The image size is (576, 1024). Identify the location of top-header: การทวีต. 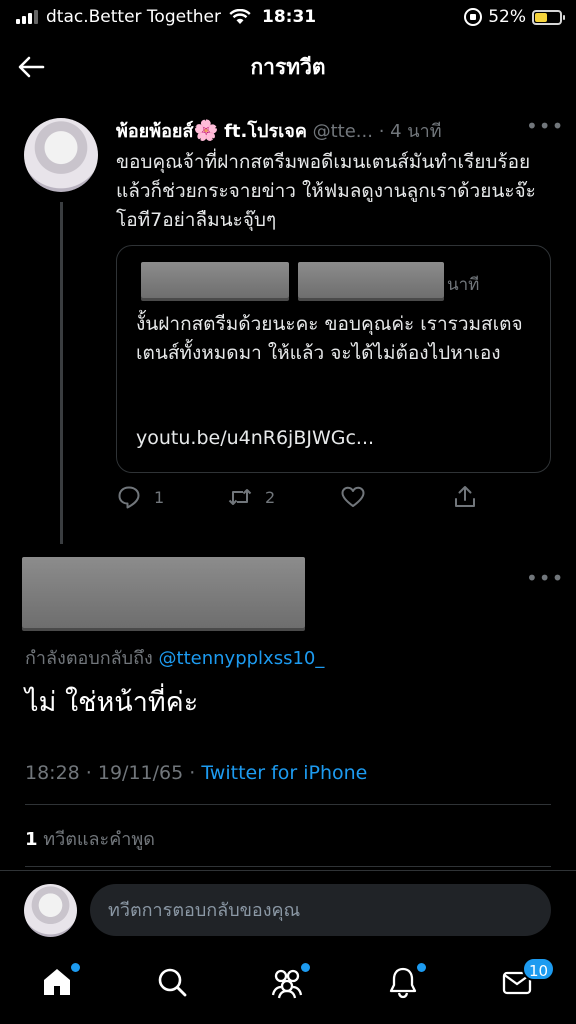
(288, 67).